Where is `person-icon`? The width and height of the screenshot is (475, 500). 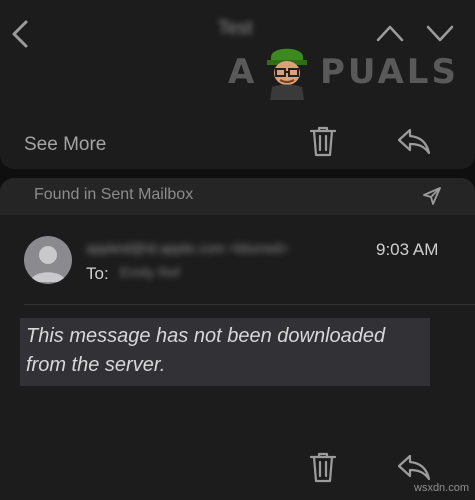 person-icon is located at coordinates (48, 264).